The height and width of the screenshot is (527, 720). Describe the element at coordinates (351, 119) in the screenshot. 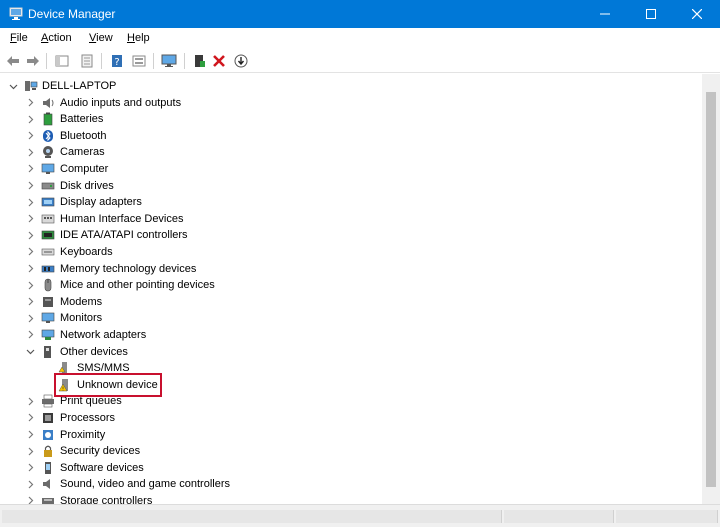

I see `tree-item: Batteries` at that location.